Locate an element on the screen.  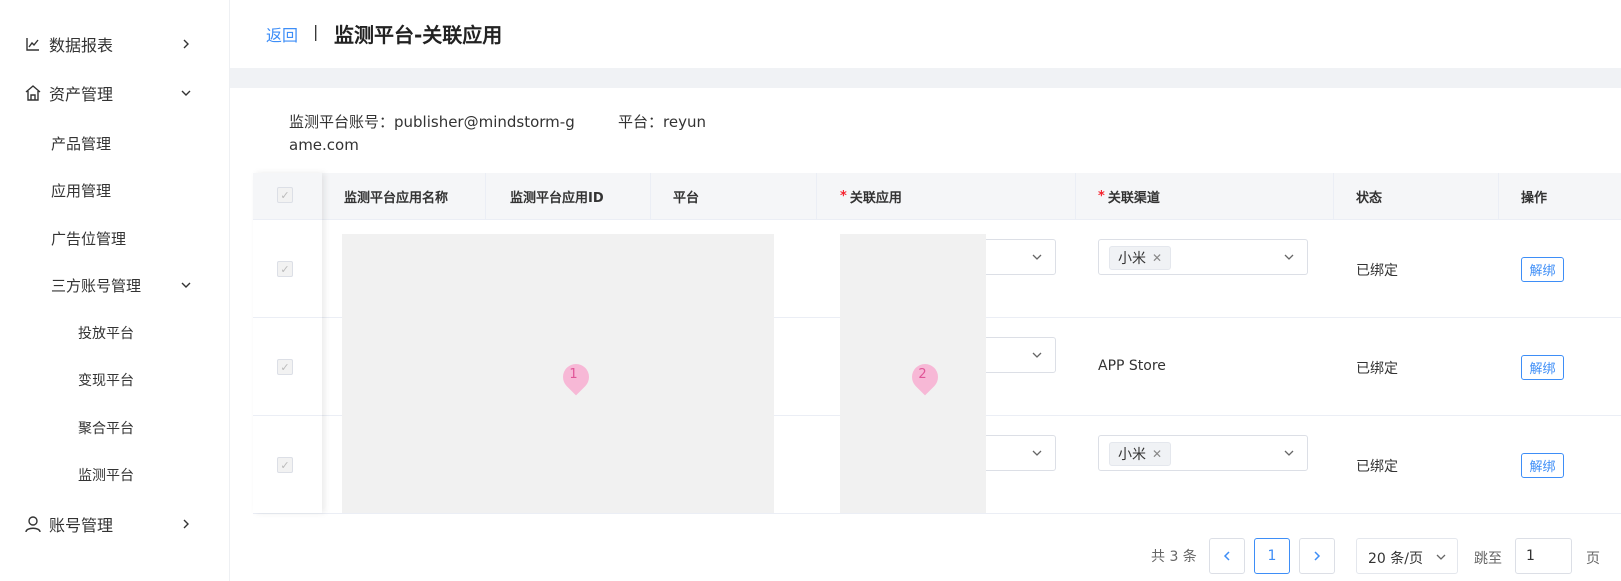
home-icon is located at coordinates (33, 93).